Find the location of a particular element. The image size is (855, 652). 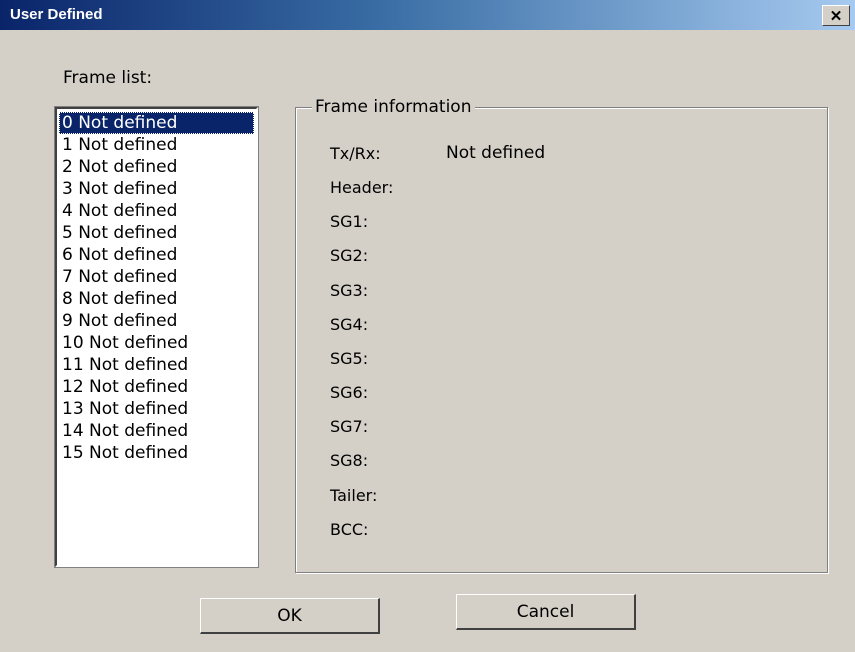

title-bar: User Defined ✕ is located at coordinates (427, 15).